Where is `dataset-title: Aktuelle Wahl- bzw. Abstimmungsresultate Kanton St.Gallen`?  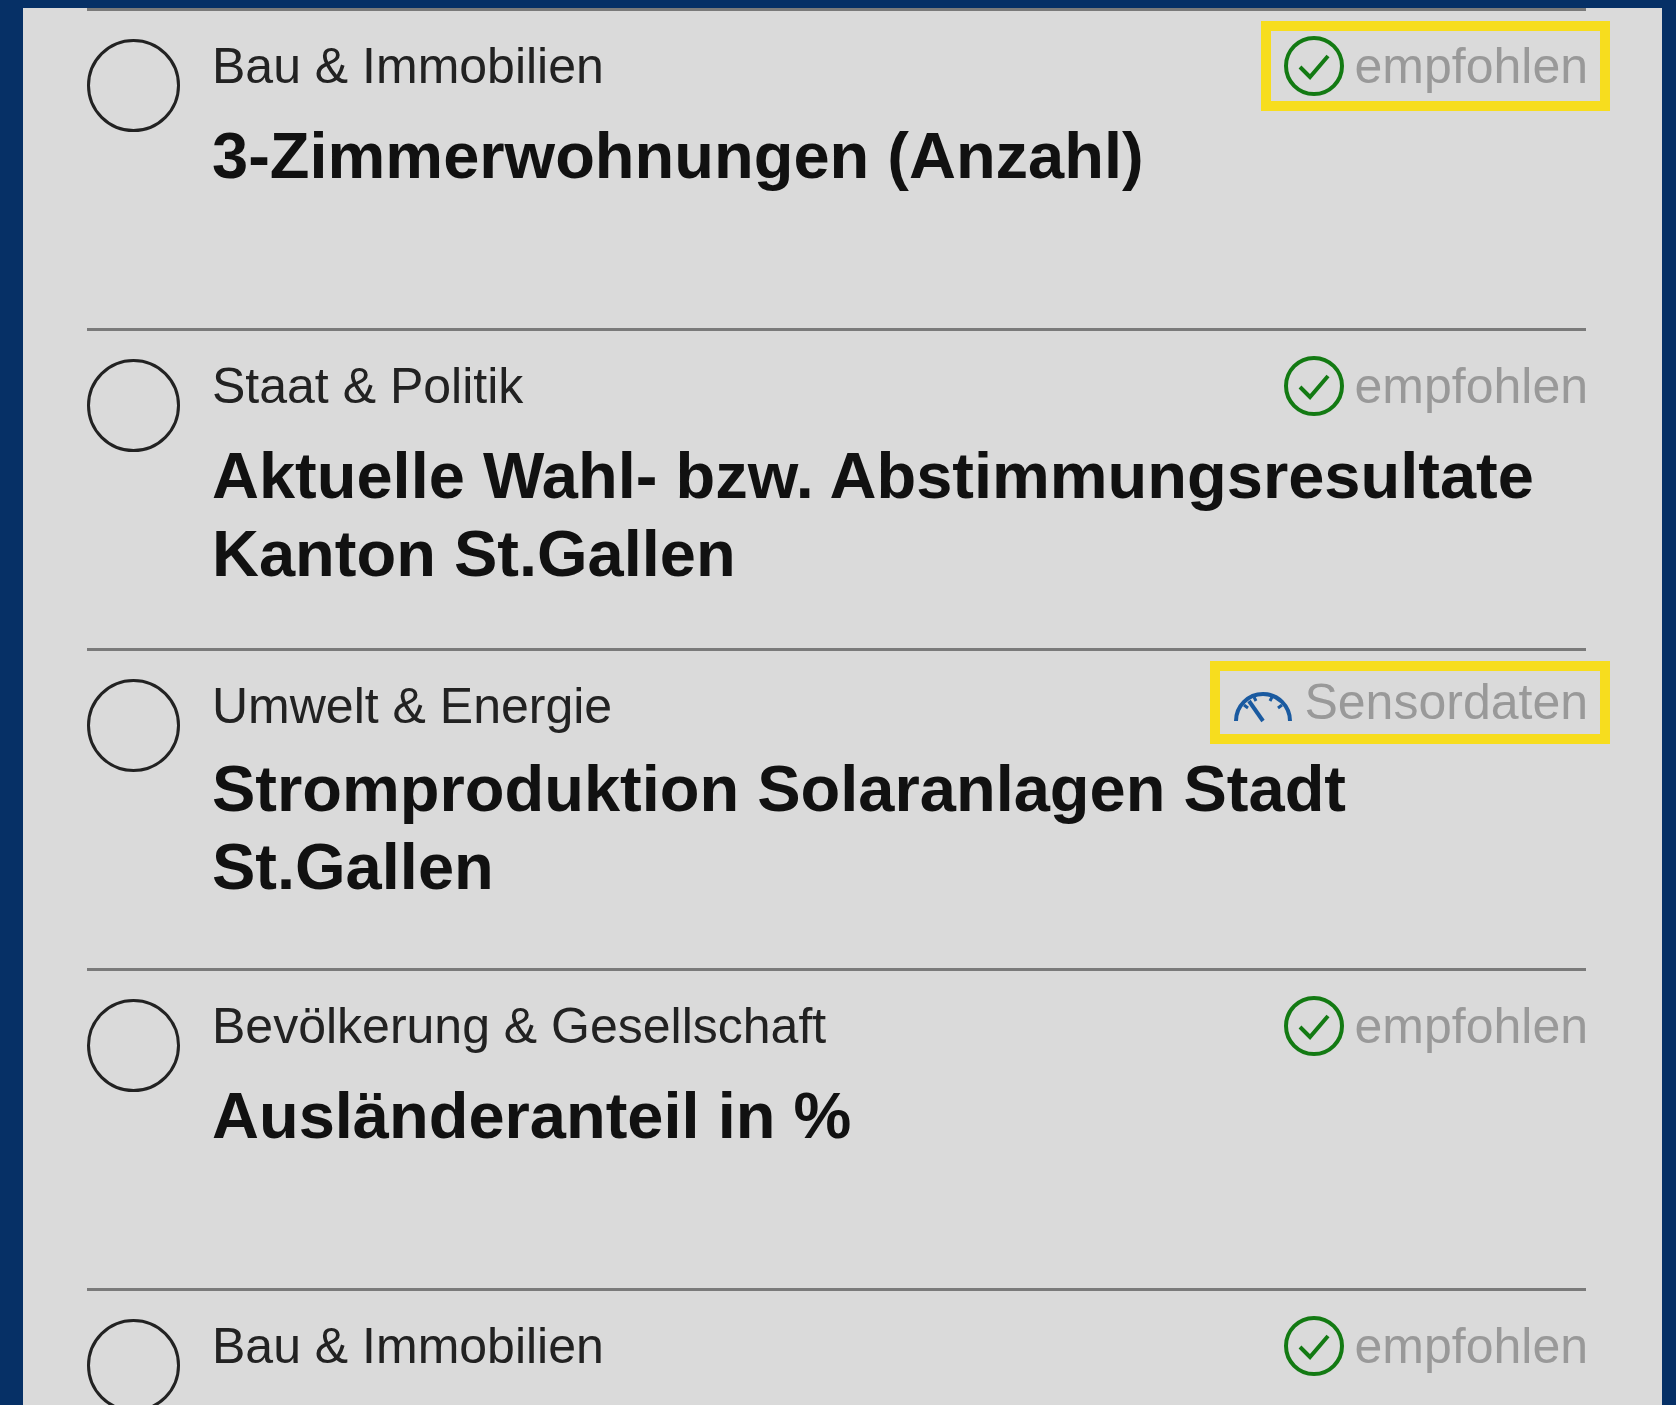
dataset-title: Aktuelle Wahl- bzw. Abstimmungsresultate Kanton St.Gallen is located at coordinates (873, 515).